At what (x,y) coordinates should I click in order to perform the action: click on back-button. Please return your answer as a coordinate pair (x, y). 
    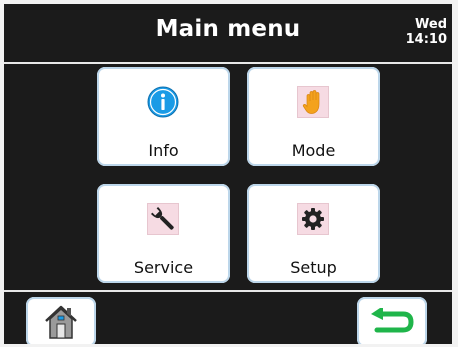
    Looking at the image, I should click on (392, 320).